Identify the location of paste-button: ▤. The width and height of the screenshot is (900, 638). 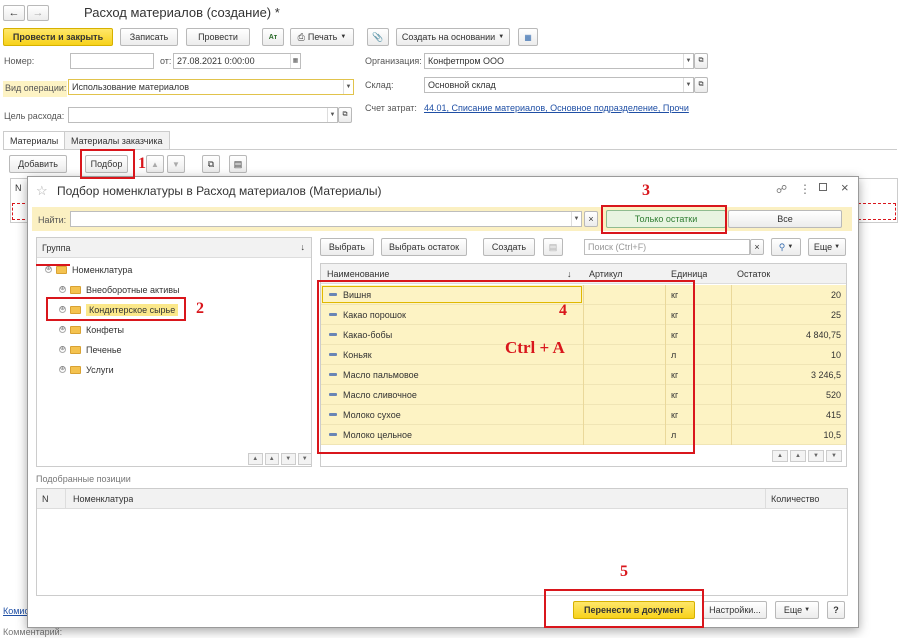
(238, 164).